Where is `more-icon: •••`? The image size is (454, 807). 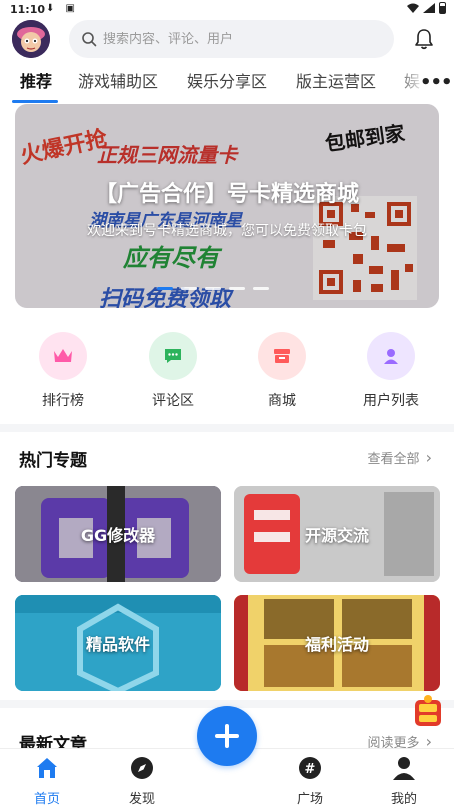
more-icon: ••• is located at coordinates (436, 82).